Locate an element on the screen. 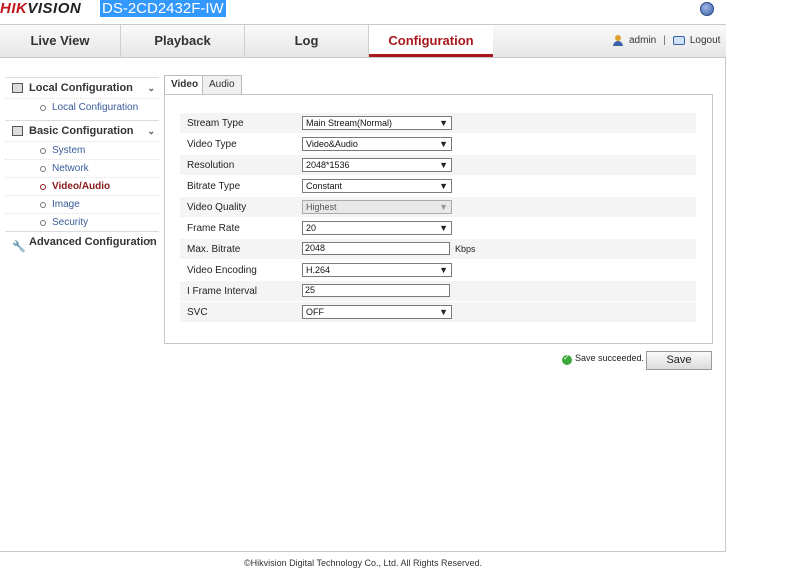  field-label: Video Quality is located at coordinates (217, 207).